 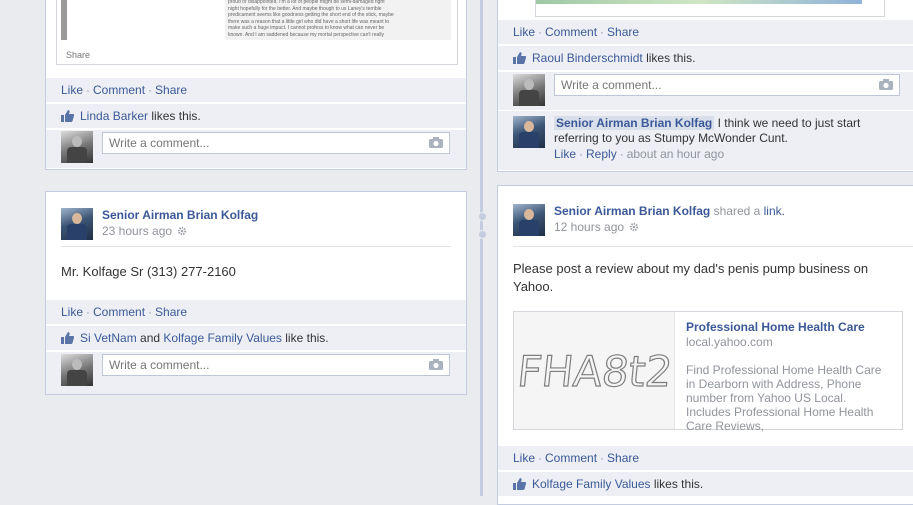 I want to click on likes-text: like this., so click(x=307, y=338).